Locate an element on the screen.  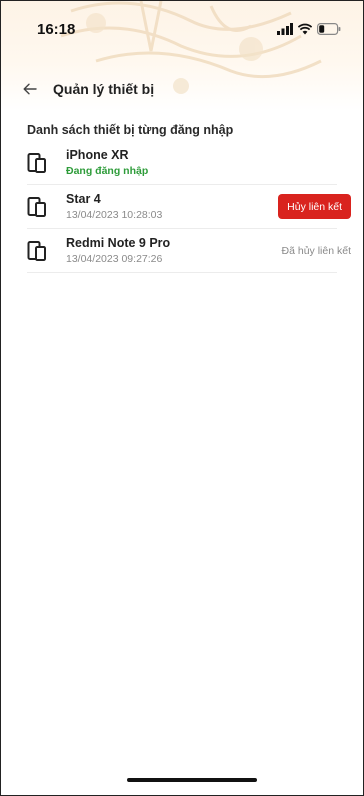
status-bar: 16:18 is located at coordinates (182, 29).